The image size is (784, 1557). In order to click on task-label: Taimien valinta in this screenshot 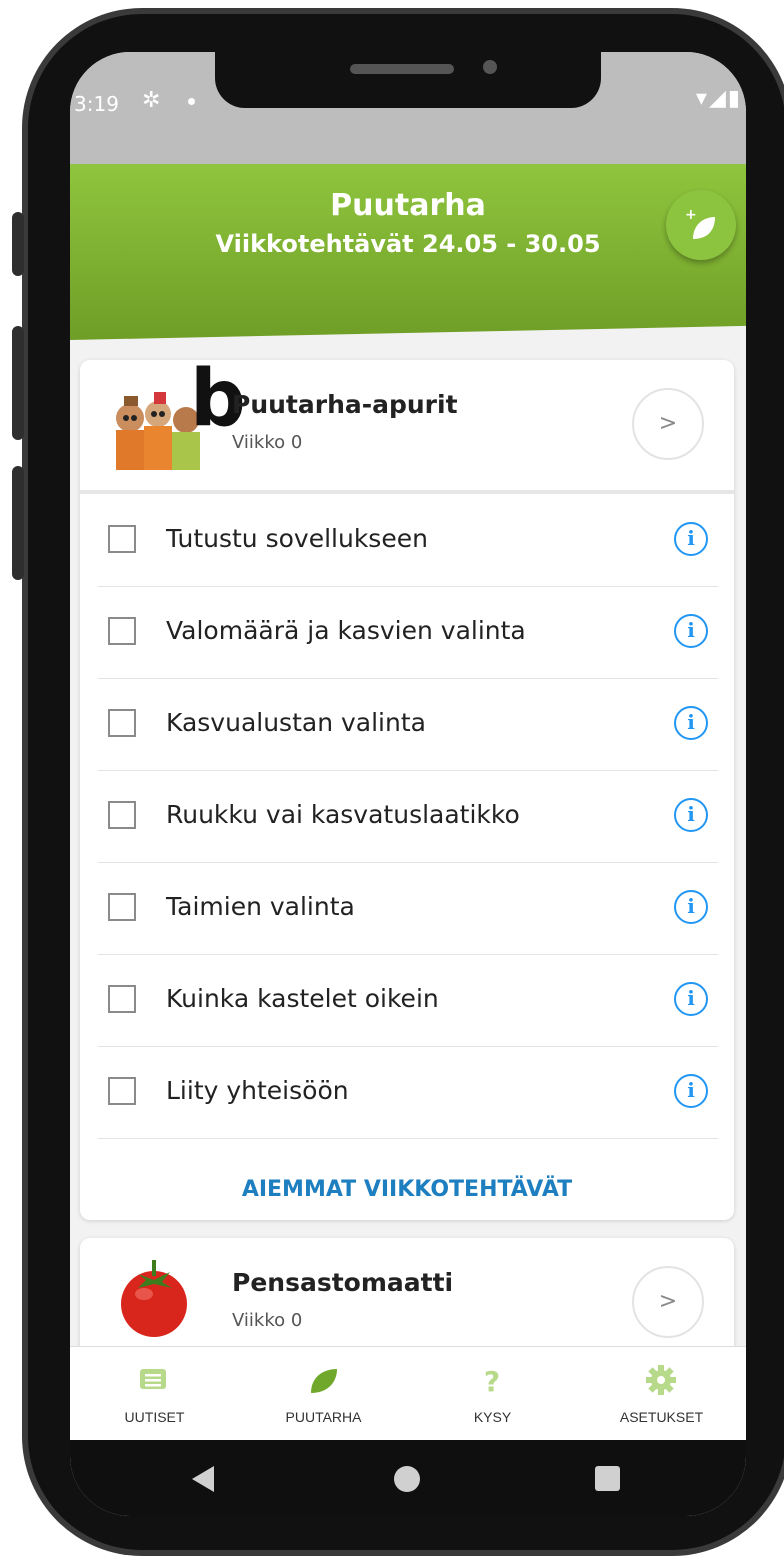, I will do `click(260, 906)`.